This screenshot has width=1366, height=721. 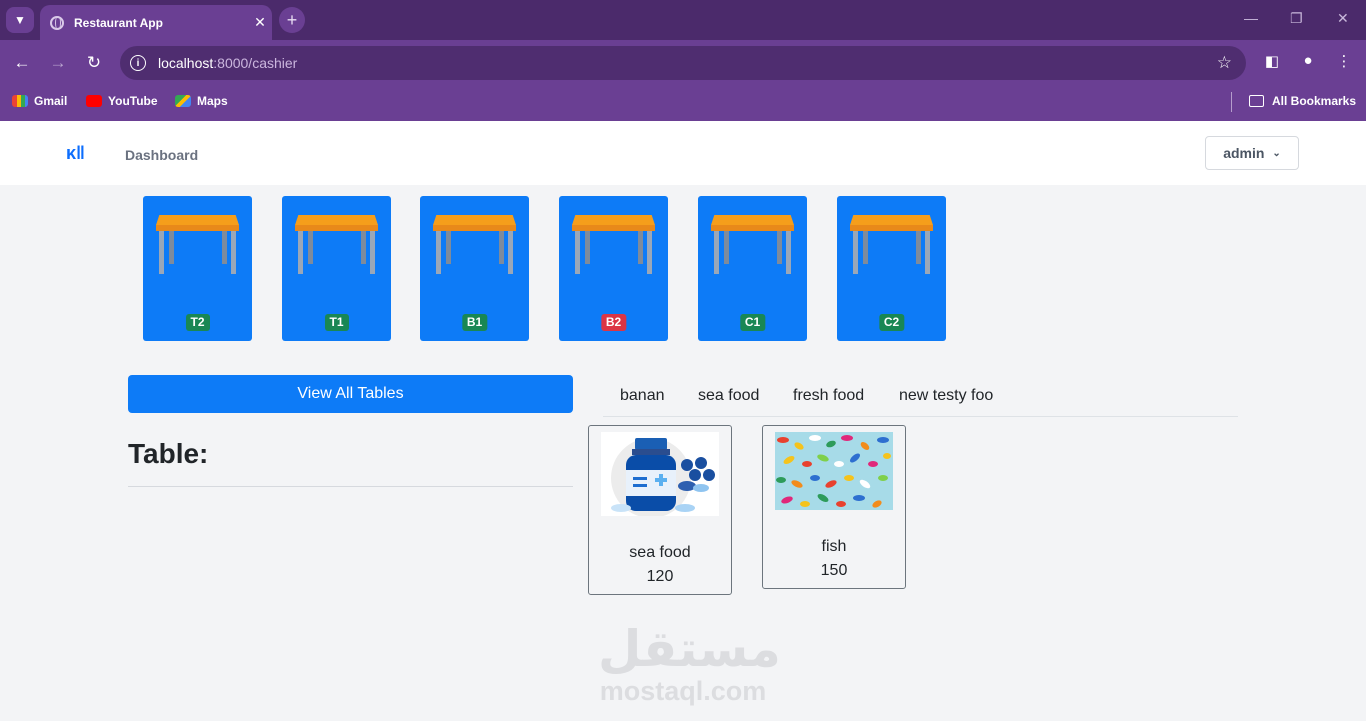 What do you see at coordinates (474, 268) in the screenshot?
I see `table-card-b1: B1` at bounding box center [474, 268].